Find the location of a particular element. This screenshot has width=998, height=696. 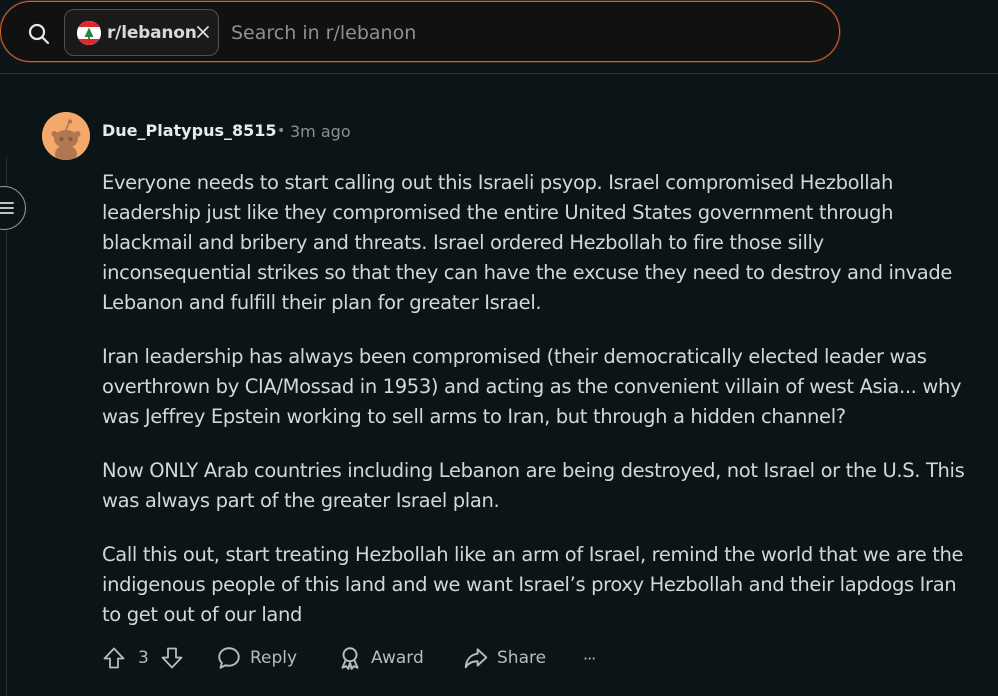

downvote-button is located at coordinates (172, 658).